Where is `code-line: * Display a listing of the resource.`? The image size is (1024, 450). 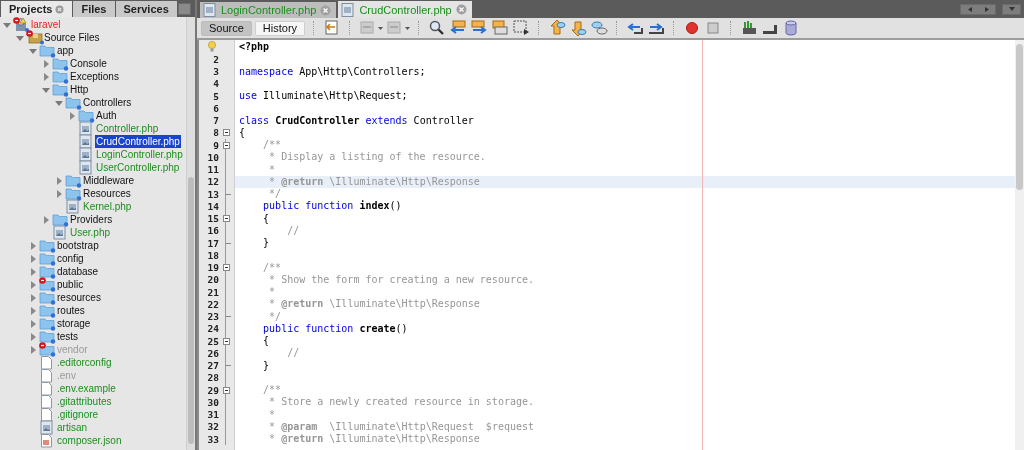 code-line: * Display a listing of the resource. is located at coordinates (377, 157).